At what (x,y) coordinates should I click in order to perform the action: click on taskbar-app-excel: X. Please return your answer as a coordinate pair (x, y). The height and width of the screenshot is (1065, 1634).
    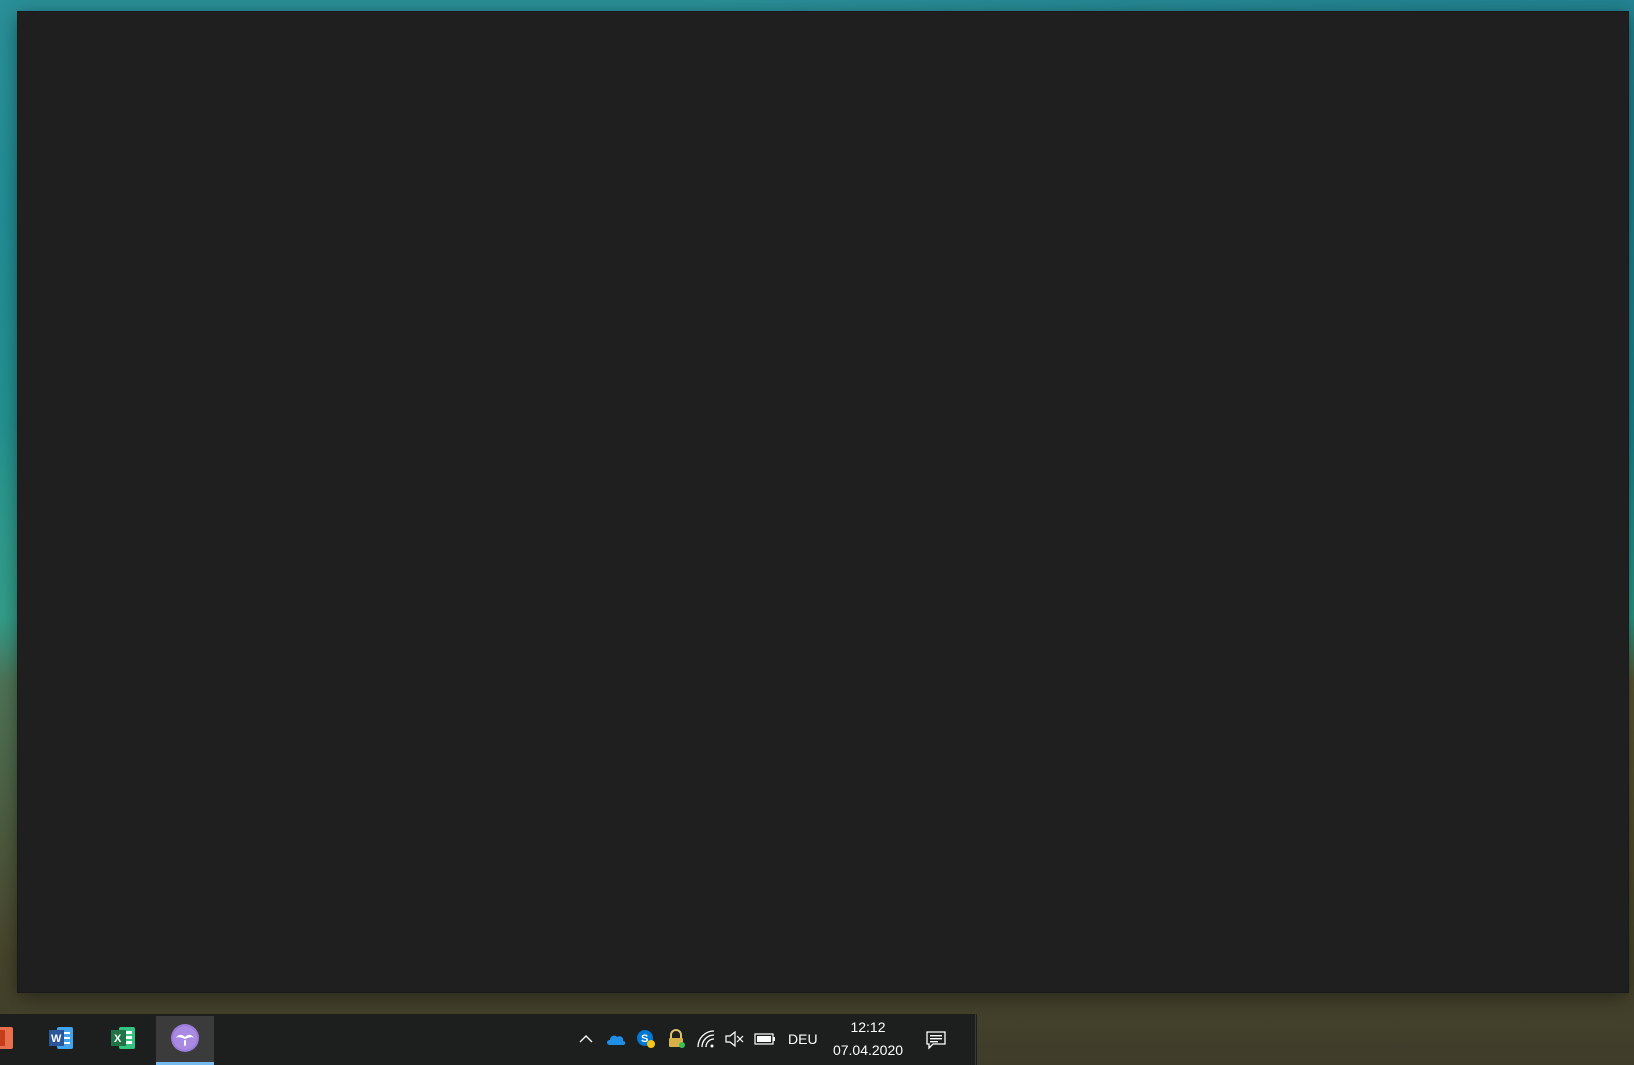
    Looking at the image, I should click on (123, 1040).